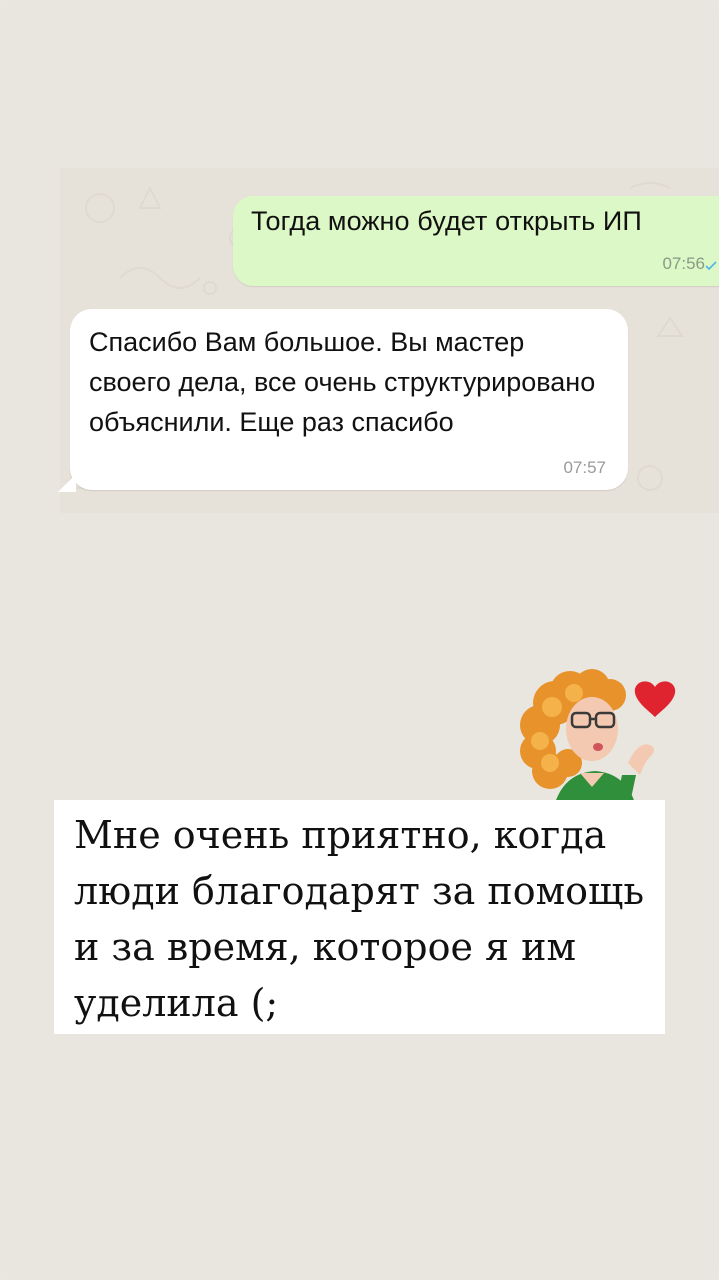 Image resolution: width=719 pixels, height=1280 pixels. I want to click on incoming-message-time: 07:57, so click(584, 467).